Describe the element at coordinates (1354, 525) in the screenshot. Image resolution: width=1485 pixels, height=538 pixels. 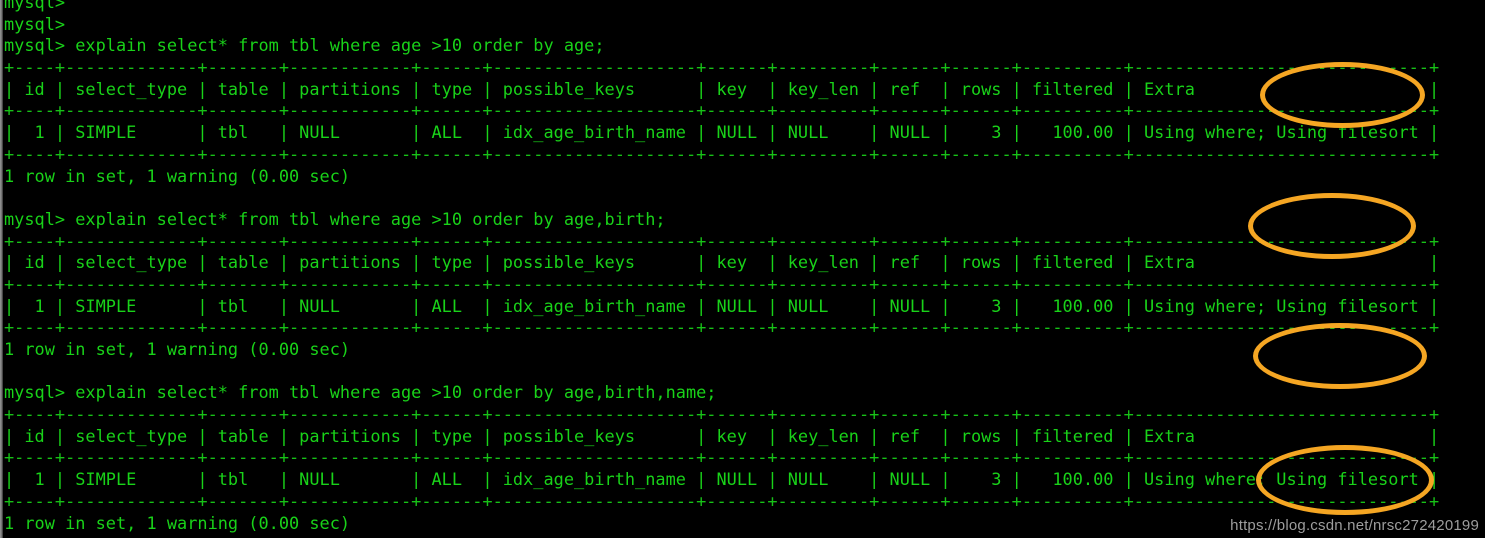
I see `watermark-text: https://blog.csdn.net/nrsc272420199` at that location.